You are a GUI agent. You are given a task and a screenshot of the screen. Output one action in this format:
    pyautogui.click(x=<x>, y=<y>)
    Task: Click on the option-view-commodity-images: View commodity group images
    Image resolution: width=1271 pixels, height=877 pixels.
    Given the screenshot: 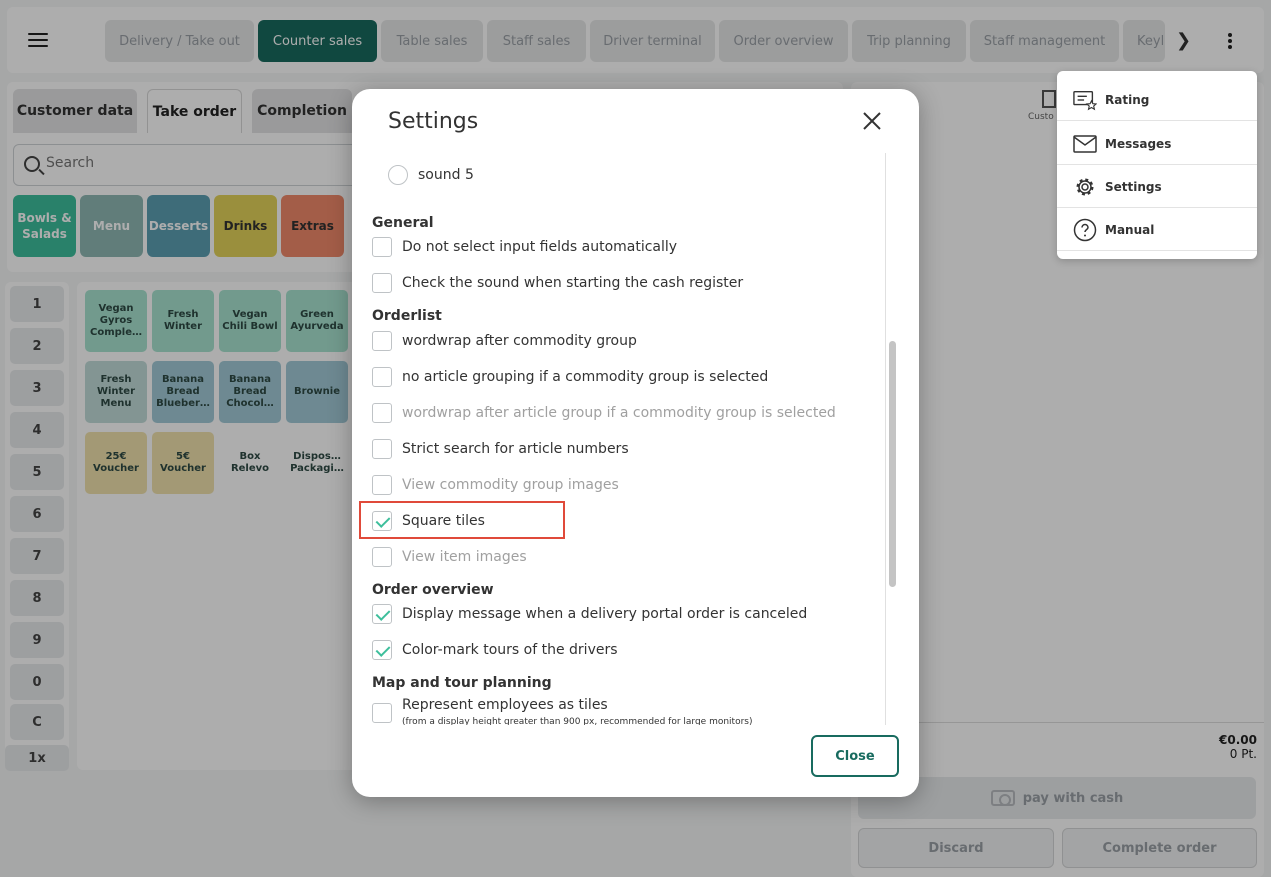 What is the action you would take?
    pyautogui.click(x=495, y=485)
    